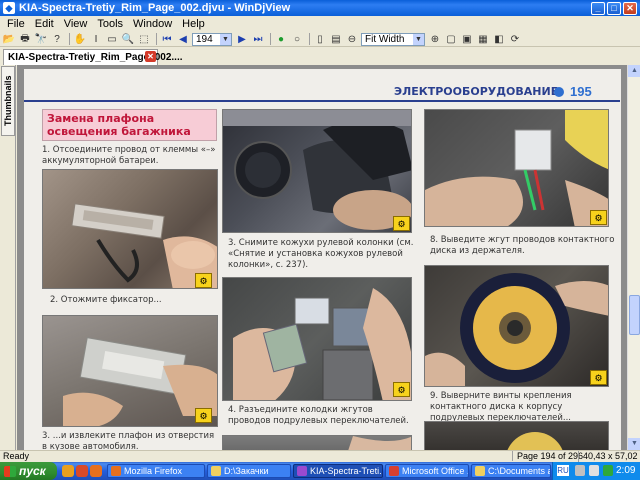 Image resolution: width=640 pixels, height=480 pixels. Describe the element at coordinates (96, 471) in the screenshot. I see `firefox-quicklaunch-icon` at that location.